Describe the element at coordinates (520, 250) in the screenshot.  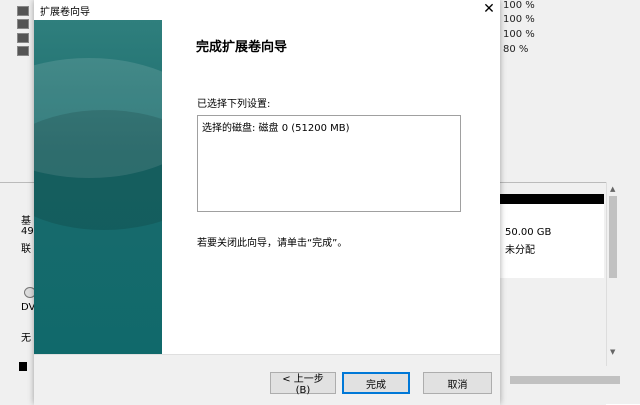
I see `unallocated-label: 未分配` at that location.